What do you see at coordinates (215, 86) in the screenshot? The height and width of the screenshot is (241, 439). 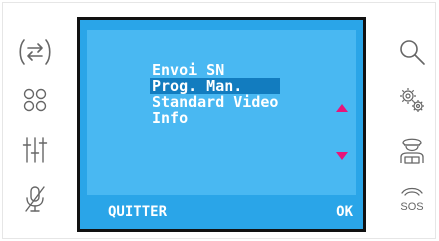 I see `menu-item-prog-man: Prog. Man.` at bounding box center [215, 86].